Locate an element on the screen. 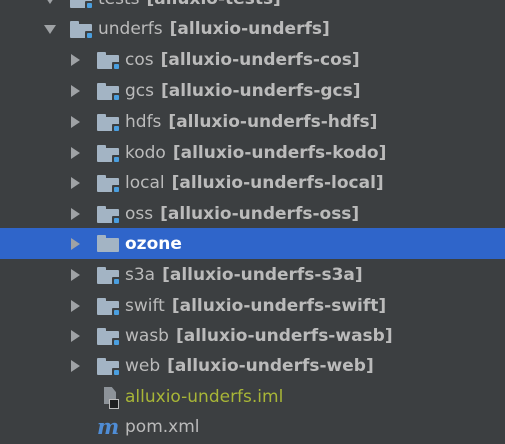 The width and height of the screenshot is (505, 444). tree-row-label: local is located at coordinates (145, 183).